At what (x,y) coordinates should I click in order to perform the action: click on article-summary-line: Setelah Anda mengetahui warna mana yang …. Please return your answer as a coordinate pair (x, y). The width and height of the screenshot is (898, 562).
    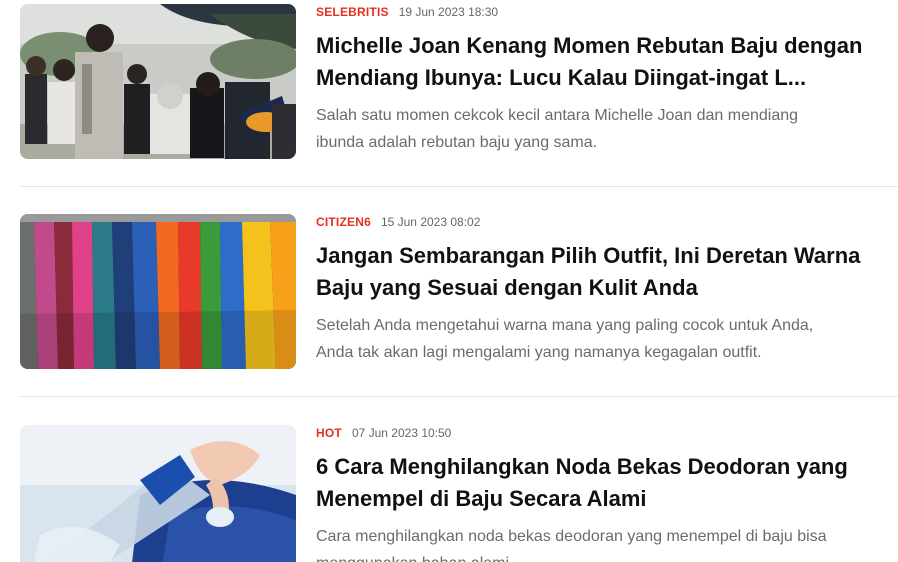
    Looking at the image, I should click on (565, 325).